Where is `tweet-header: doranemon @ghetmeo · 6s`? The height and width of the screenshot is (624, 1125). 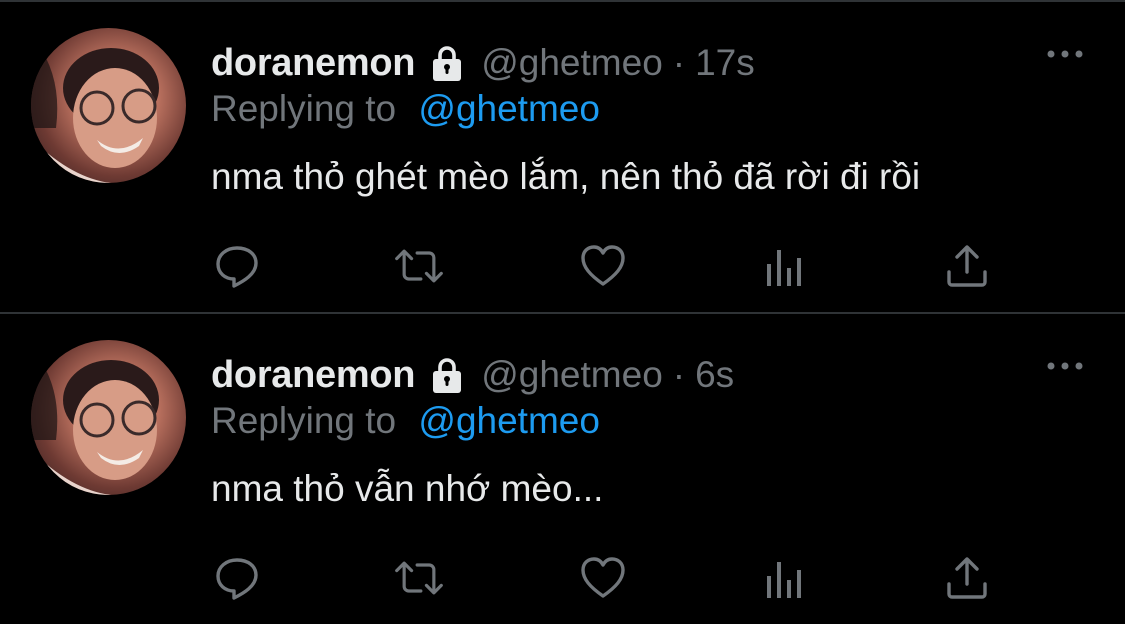 tweet-header: doranemon @ghetmeo · 6s is located at coordinates (472, 375).